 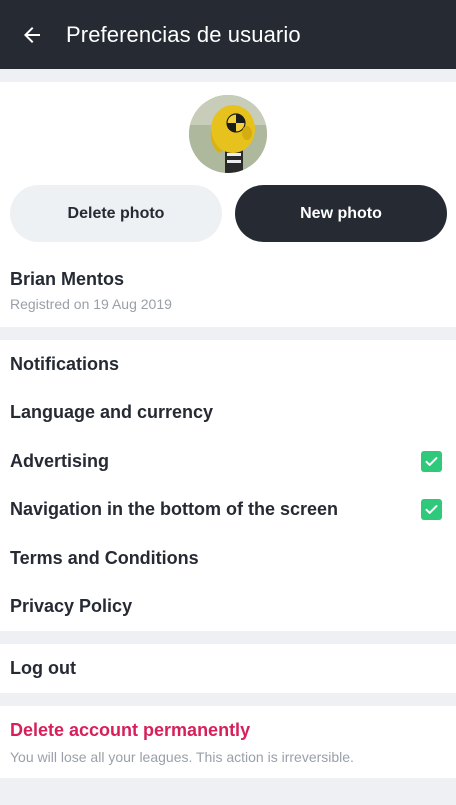 I want to click on setting-bottom-navigation: Navigation in the bottom of the screen, so click(x=228, y=510).